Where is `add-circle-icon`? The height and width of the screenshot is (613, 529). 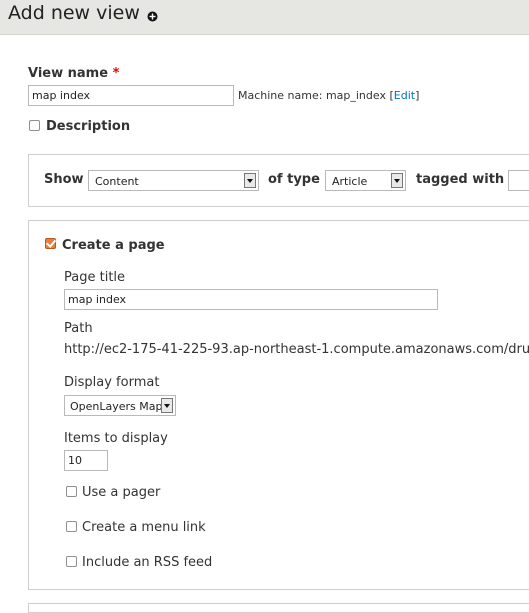
add-circle-icon is located at coordinates (152, 16).